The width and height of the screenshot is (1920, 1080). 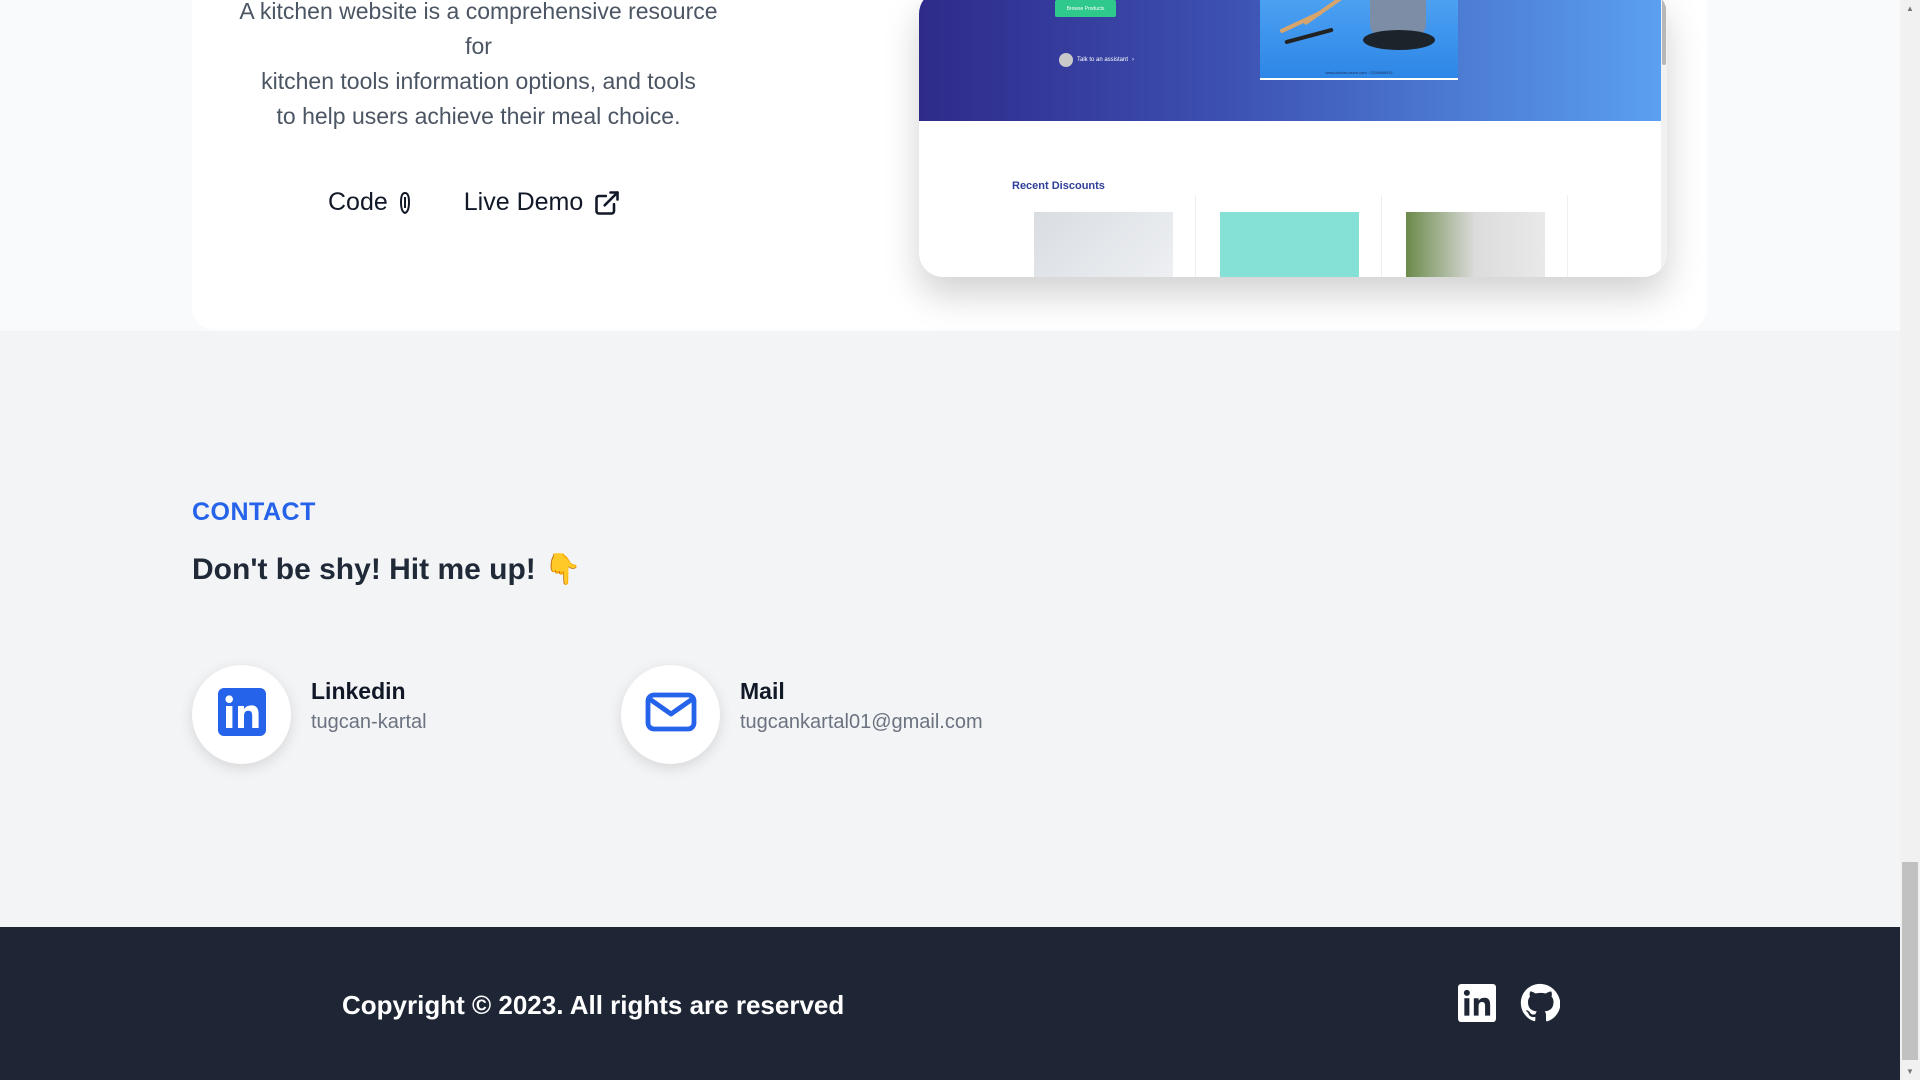 I want to click on live-demo-label: Live Demo, so click(x=523, y=202).